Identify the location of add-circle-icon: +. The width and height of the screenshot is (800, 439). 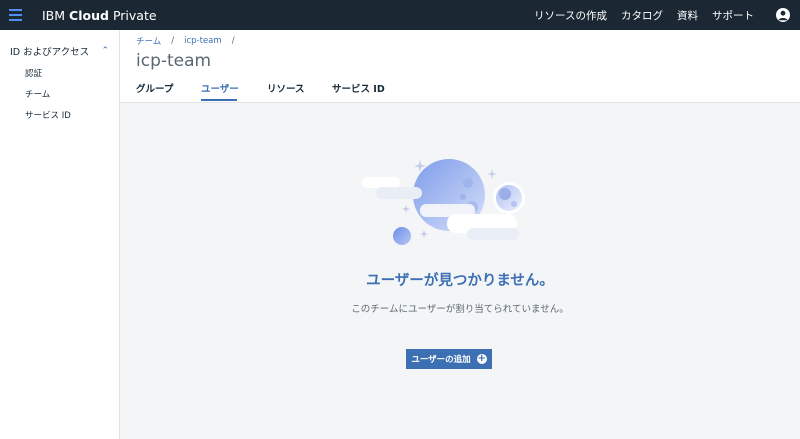
(481, 358).